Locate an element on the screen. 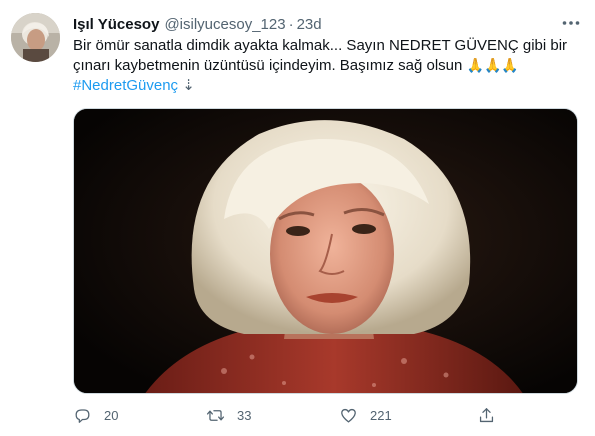 The width and height of the screenshot is (595, 436). down-arrow-emoji: ⇣ is located at coordinates (188, 85).